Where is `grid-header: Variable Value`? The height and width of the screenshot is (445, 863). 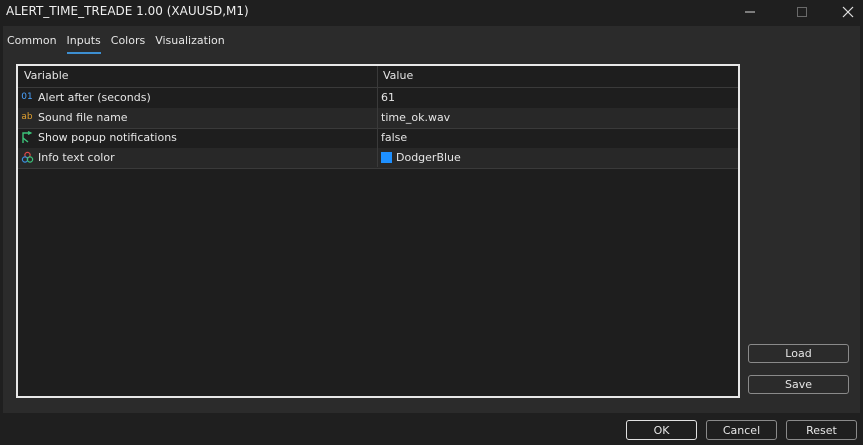
grid-header: Variable Value is located at coordinates (378, 77).